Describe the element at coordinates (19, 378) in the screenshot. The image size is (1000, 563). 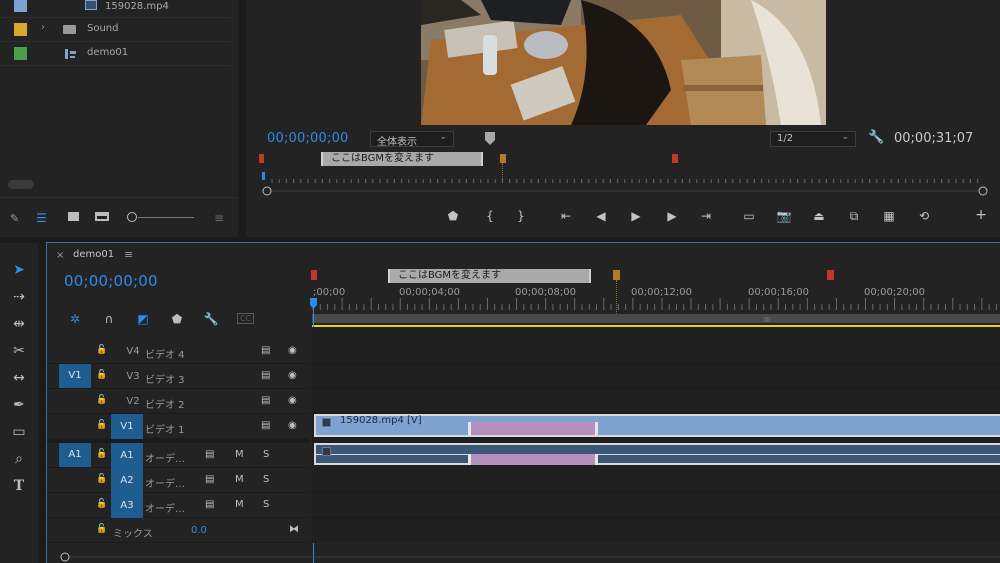
I see `slip-tool-icon: ↔` at that location.